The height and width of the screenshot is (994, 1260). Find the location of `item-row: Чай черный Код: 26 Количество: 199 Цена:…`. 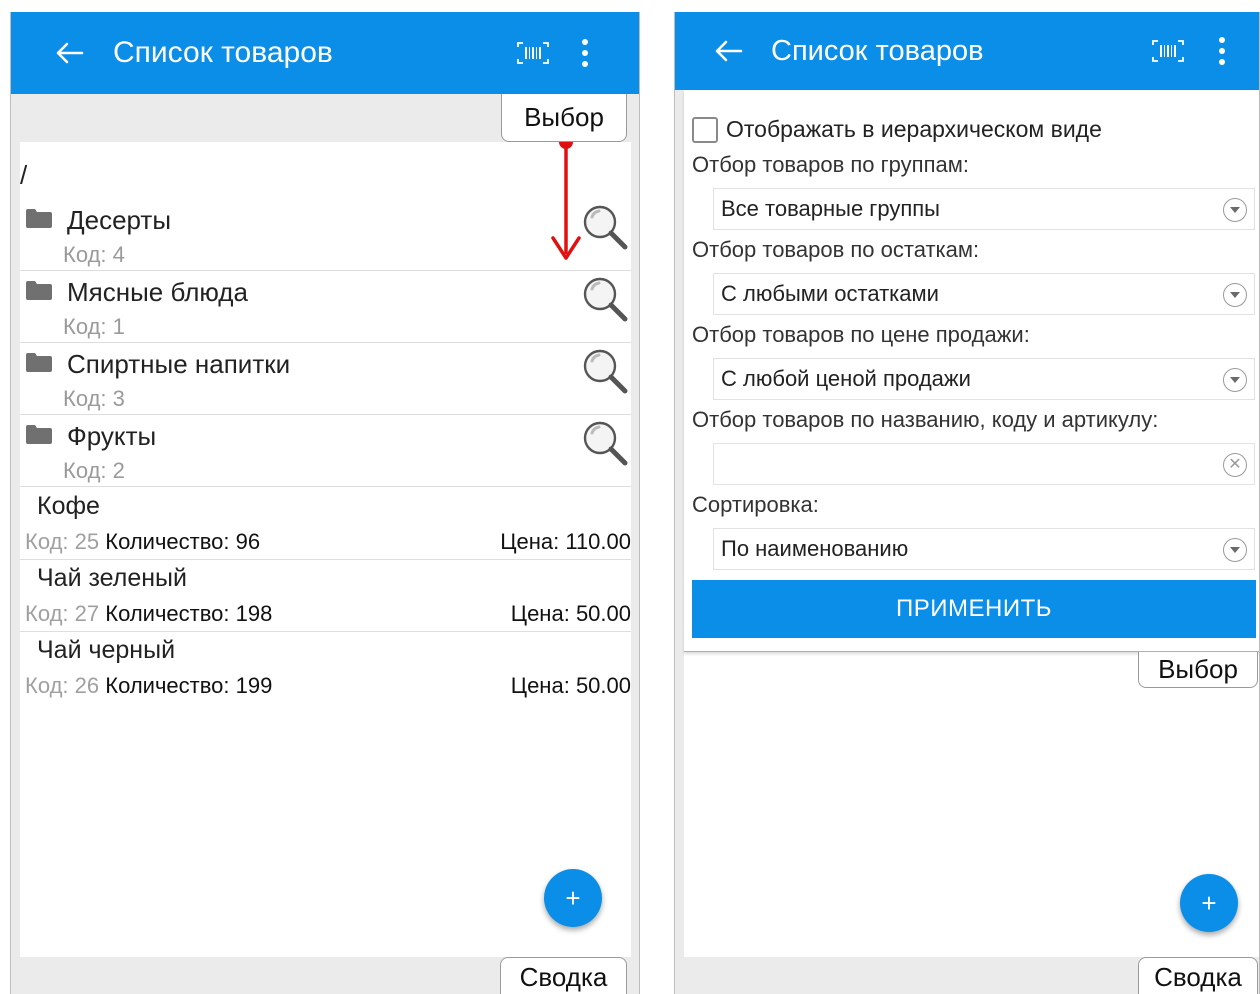

item-row: Чай черный Код: 26 Количество: 199 Цена:… is located at coordinates (325, 668).